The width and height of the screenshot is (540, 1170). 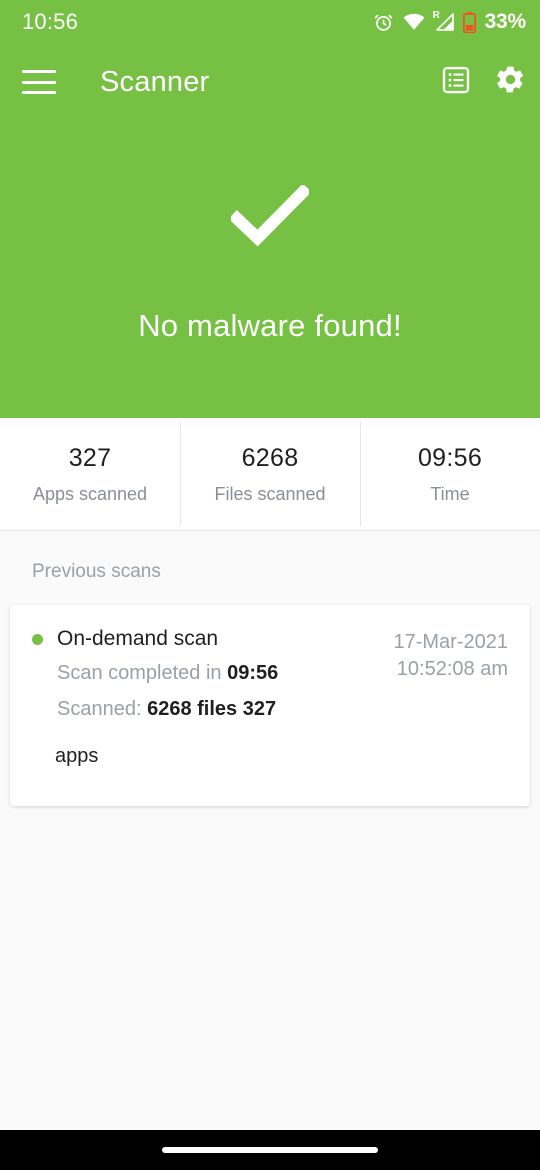 I want to click on stat-label: Time, so click(x=450, y=493).